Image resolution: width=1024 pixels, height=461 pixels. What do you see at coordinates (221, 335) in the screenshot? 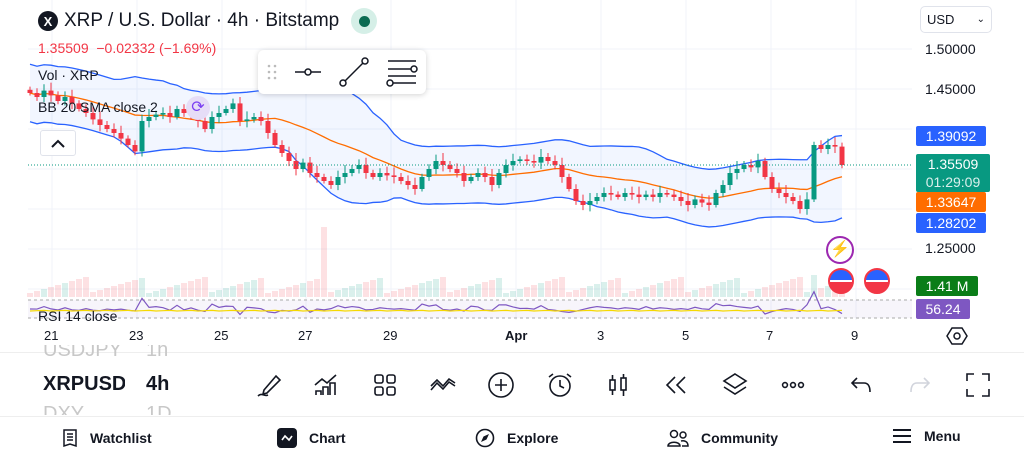
I see `time-tick: 25` at bounding box center [221, 335].